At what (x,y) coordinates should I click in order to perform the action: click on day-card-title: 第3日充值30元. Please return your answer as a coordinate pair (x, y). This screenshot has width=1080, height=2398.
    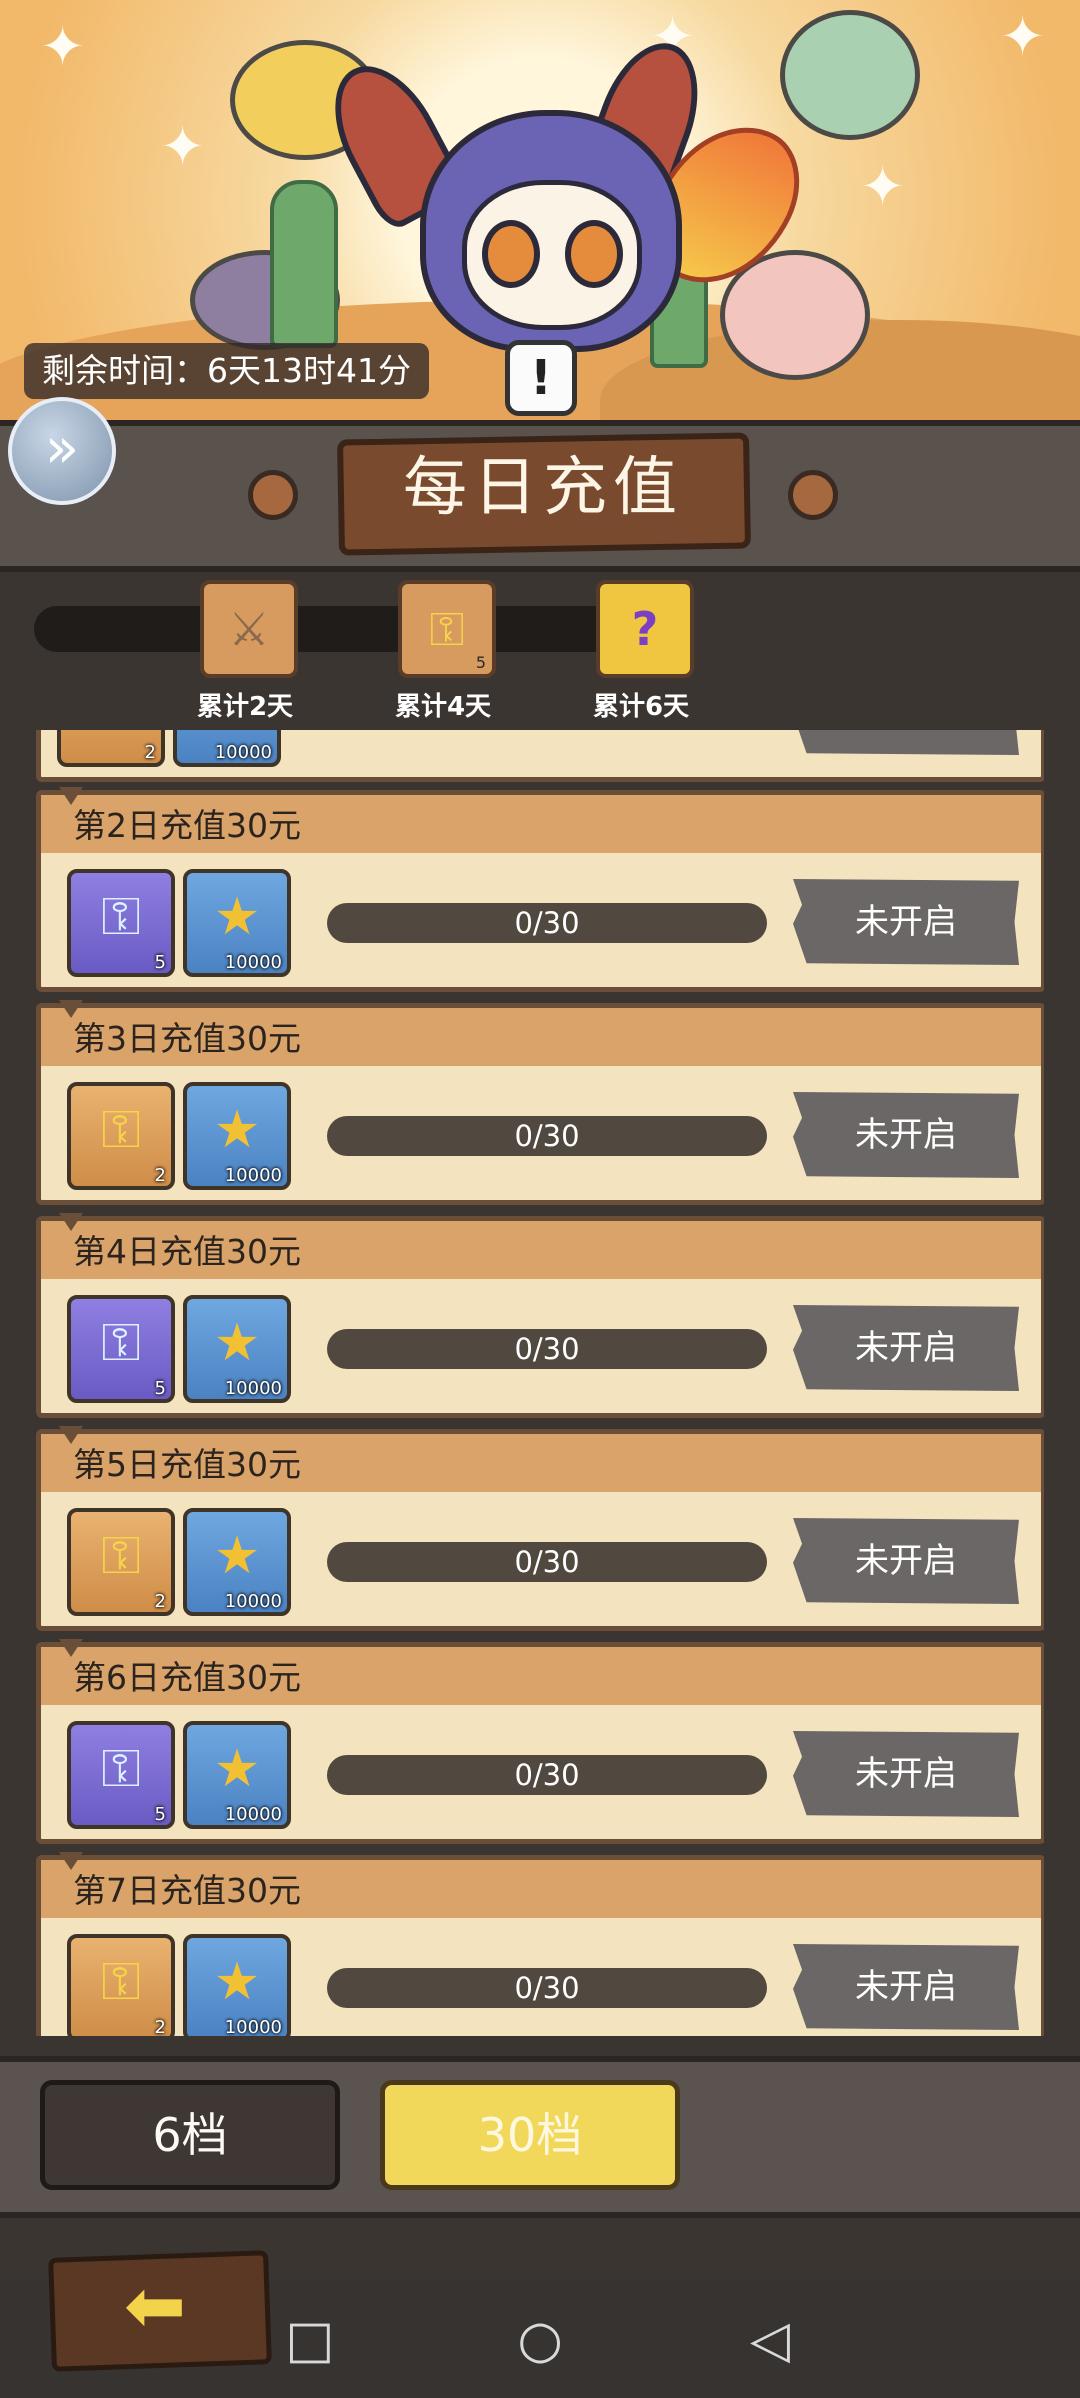
    Looking at the image, I should click on (187, 1038).